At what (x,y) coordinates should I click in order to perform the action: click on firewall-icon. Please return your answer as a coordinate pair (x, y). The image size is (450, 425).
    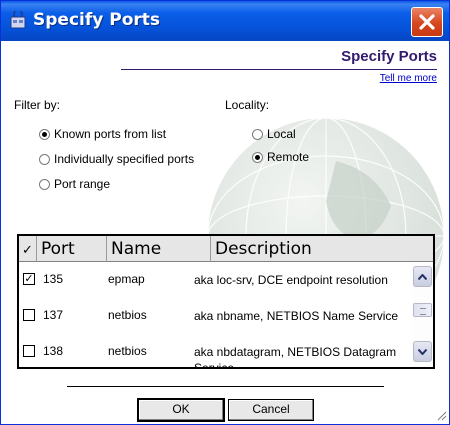
    Looking at the image, I should click on (18, 20).